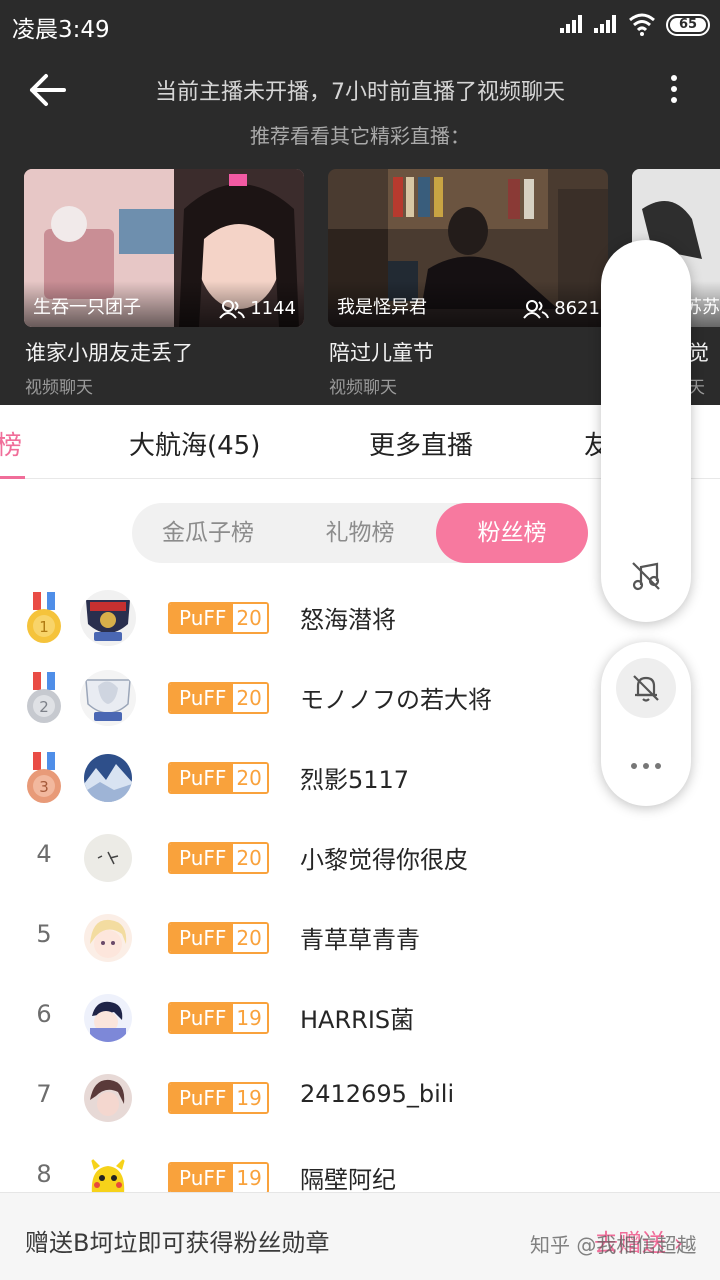 This screenshot has height=1280, width=720. I want to click on card-host-name: 我是怪异君, so click(382, 307).